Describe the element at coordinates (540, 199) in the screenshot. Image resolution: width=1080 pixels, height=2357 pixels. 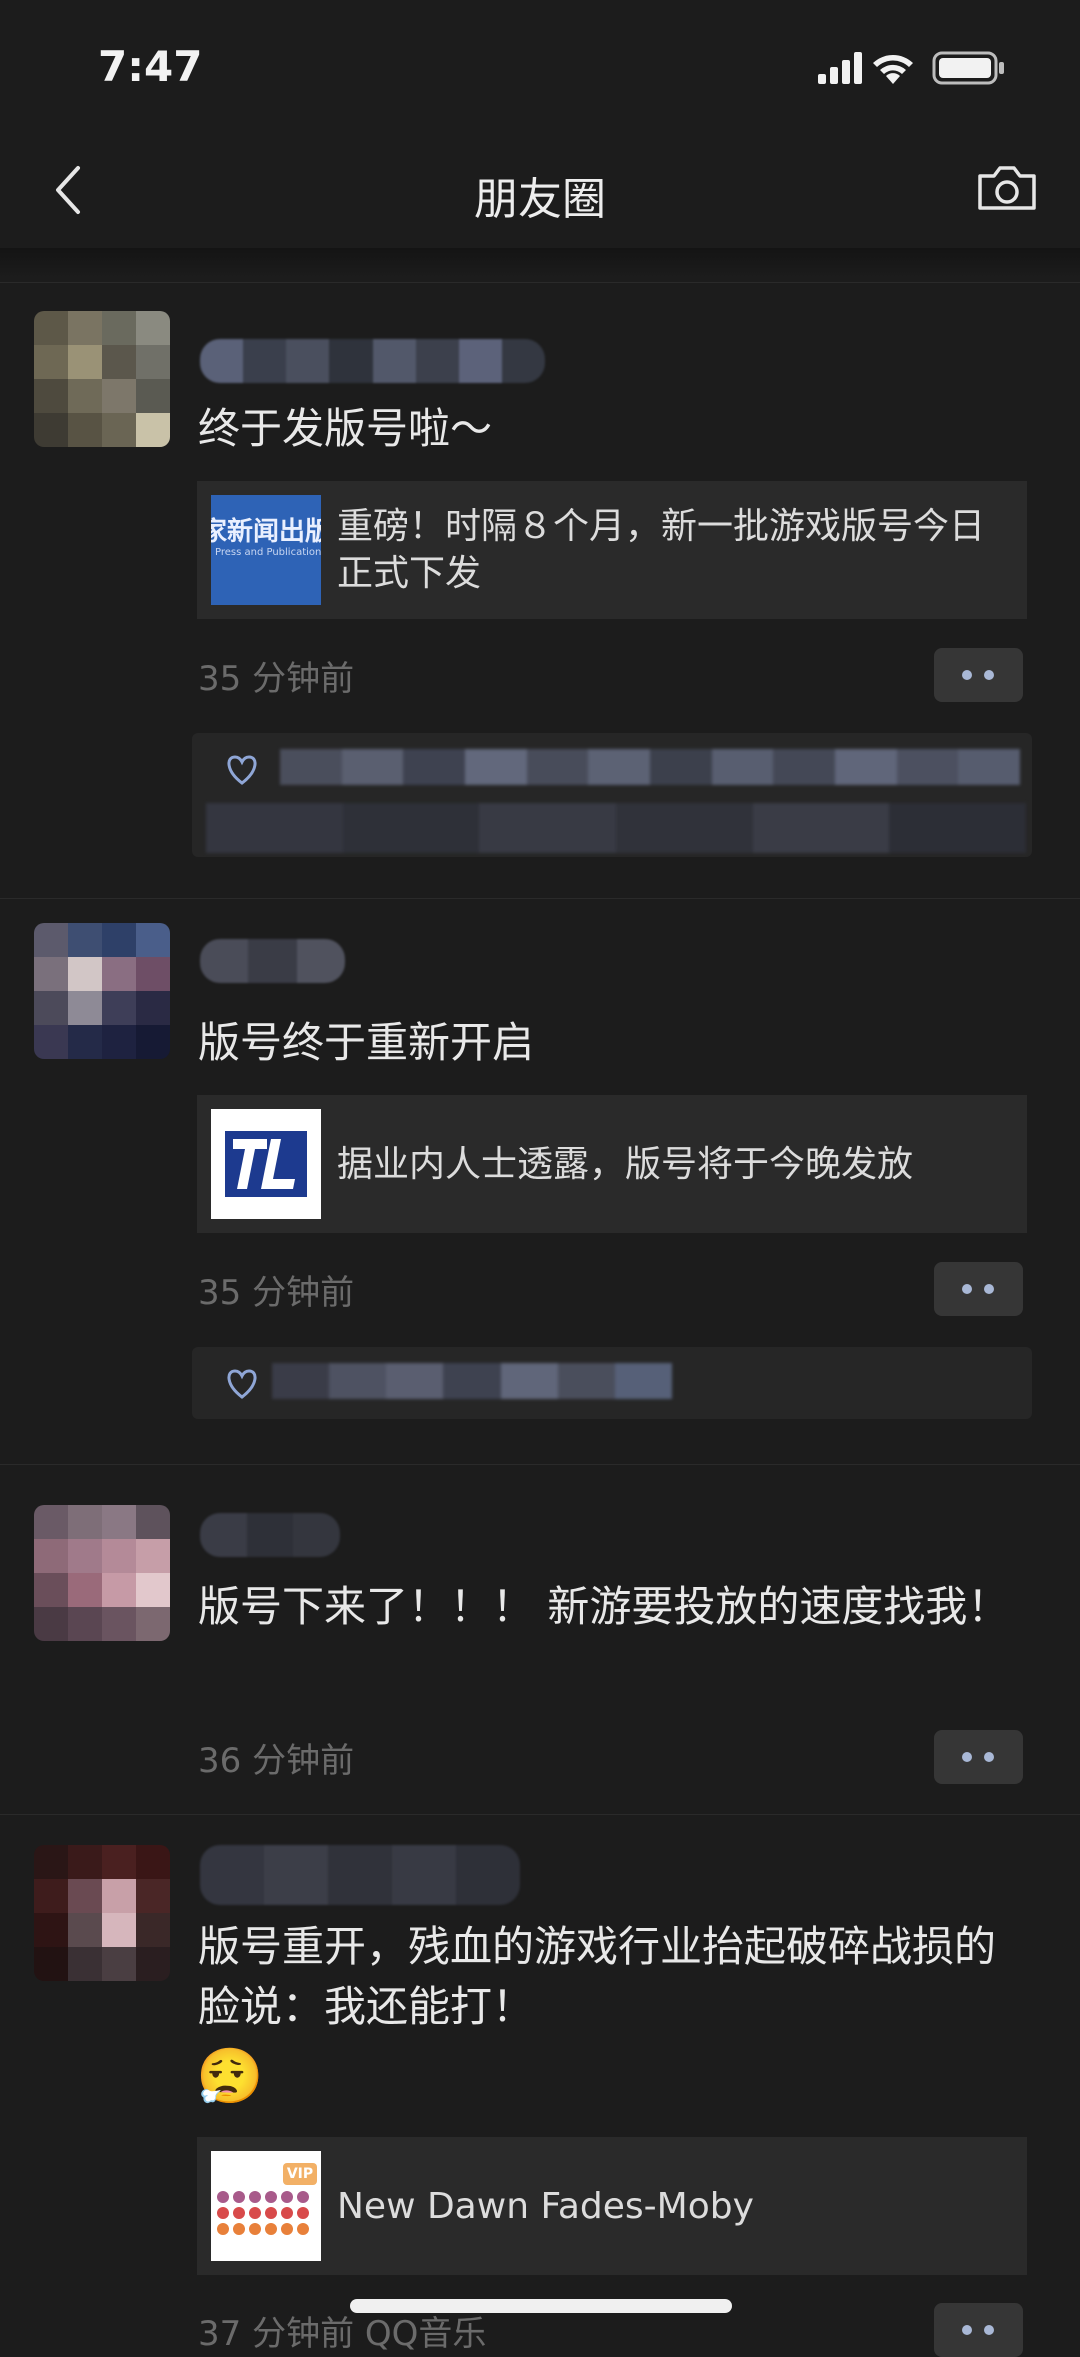
I see `page-title: 朋友圈` at that location.